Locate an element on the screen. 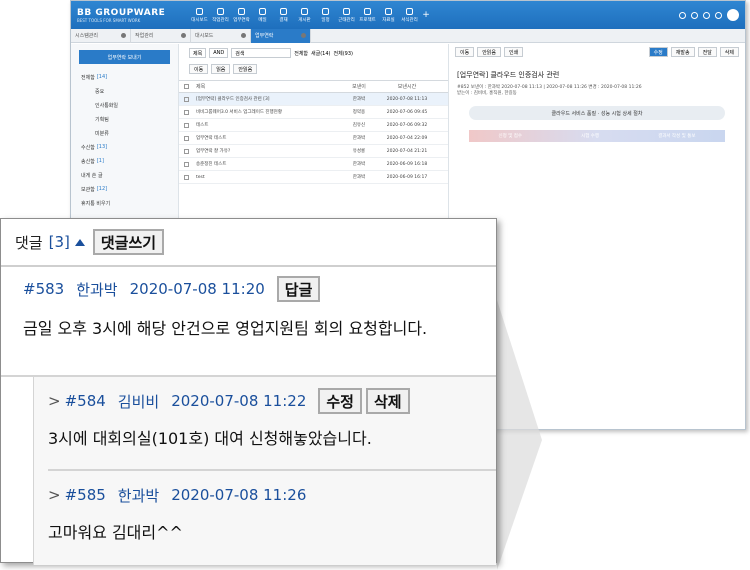 The height and width of the screenshot is (570, 750). folder-archive: 보관함 [12] is located at coordinates (129, 189).